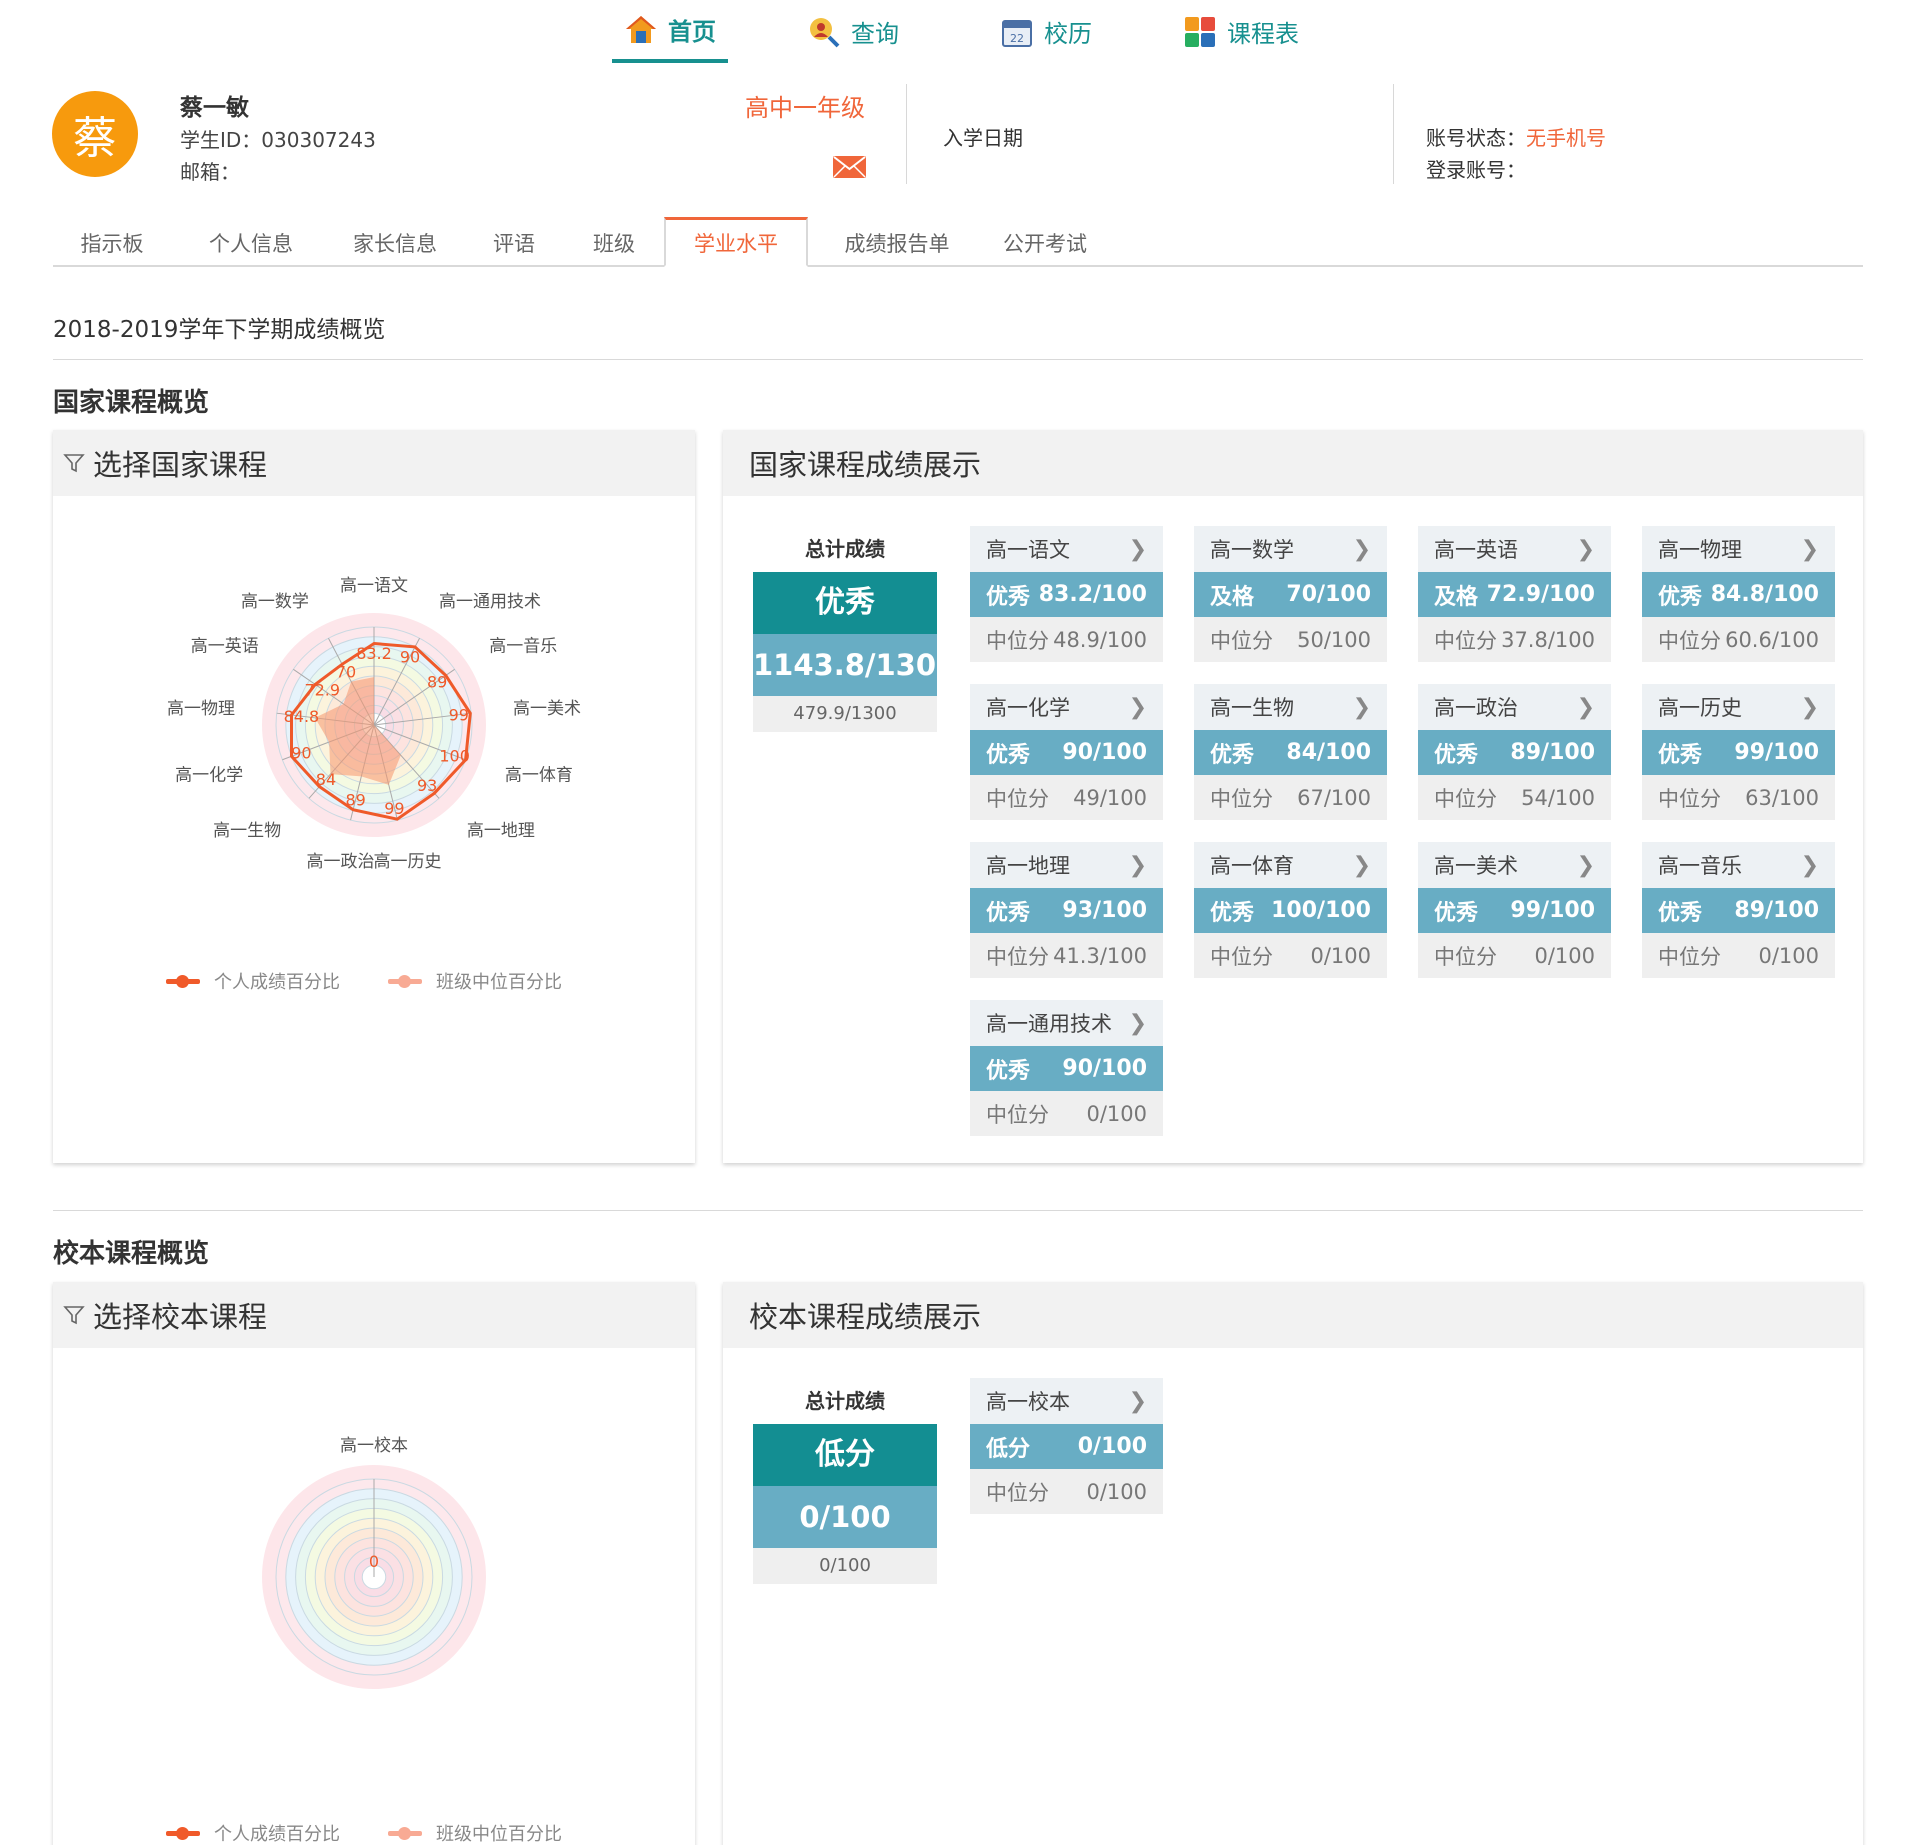 The width and height of the screenshot is (1905, 1845). What do you see at coordinates (1100, 639) in the screenshot?
I see `median-value: 48.9/100` at bounding box center [1100, 639].